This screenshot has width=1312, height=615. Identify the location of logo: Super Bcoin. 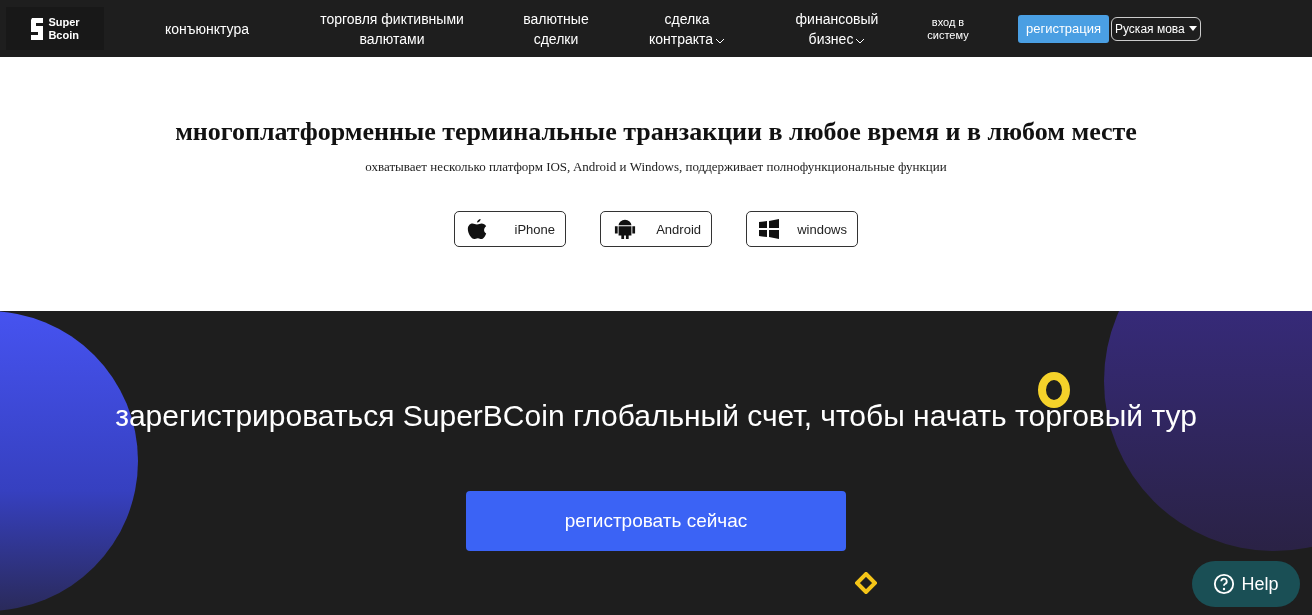
(55, 28).